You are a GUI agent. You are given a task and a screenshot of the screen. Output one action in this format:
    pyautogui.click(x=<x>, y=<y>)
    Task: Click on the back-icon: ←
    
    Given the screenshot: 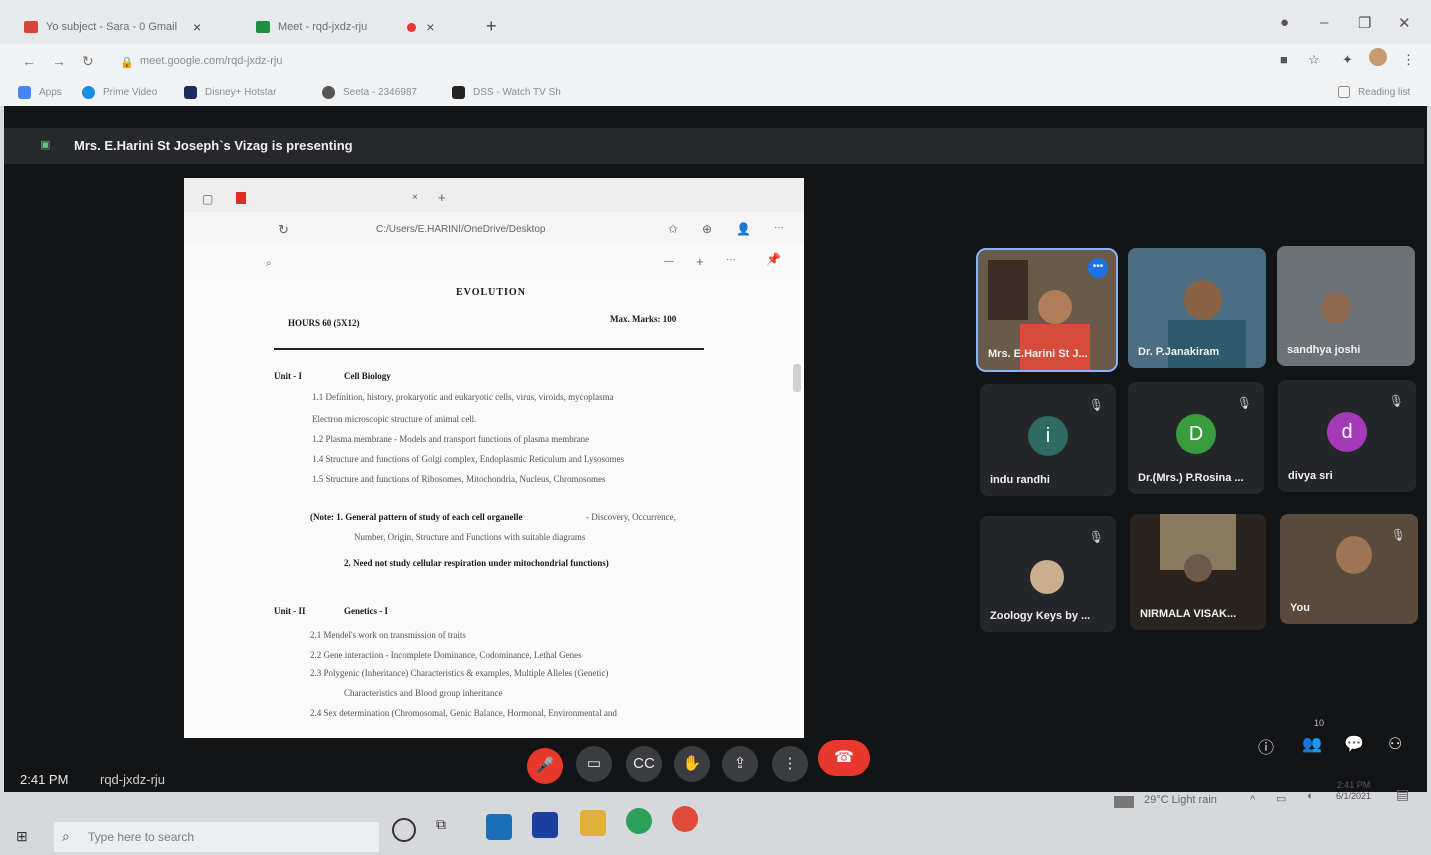 What is the action you would take?
    pyautogui.click(x=29, y=61)
    